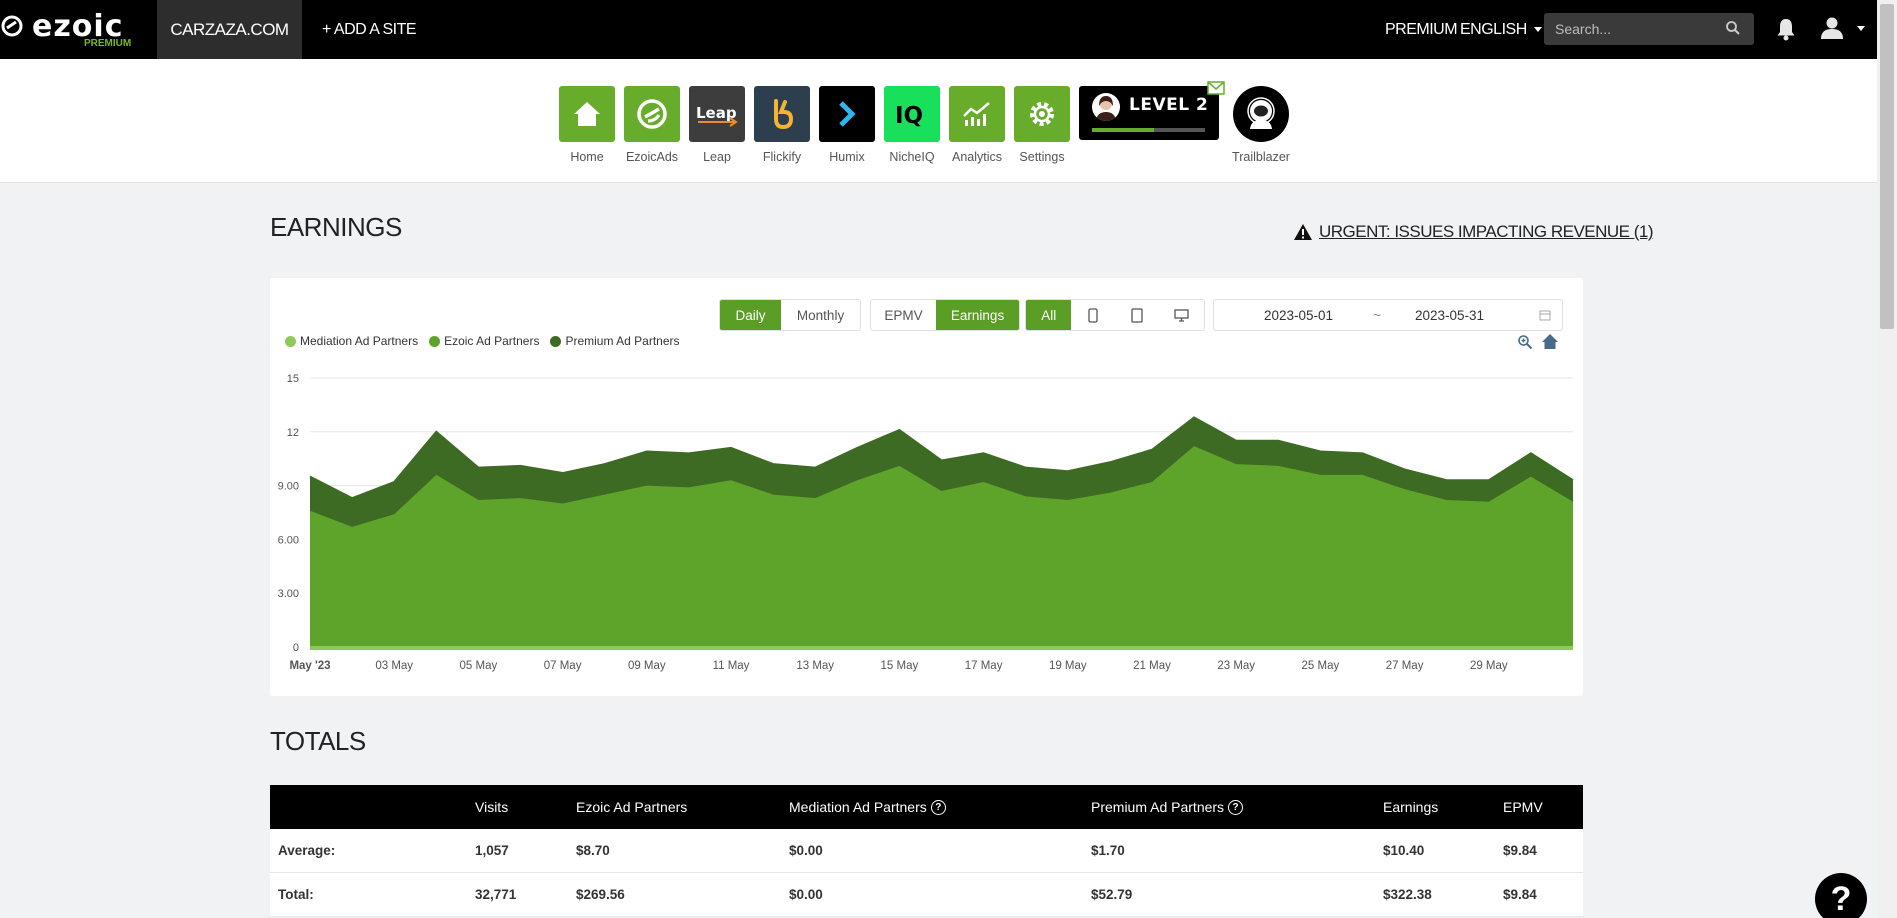  What do you see at coordinates (1158, 807) in the screenshot?
I see `header-premium-label: Premium Ad Partners` at bounding box center [1158, 807].